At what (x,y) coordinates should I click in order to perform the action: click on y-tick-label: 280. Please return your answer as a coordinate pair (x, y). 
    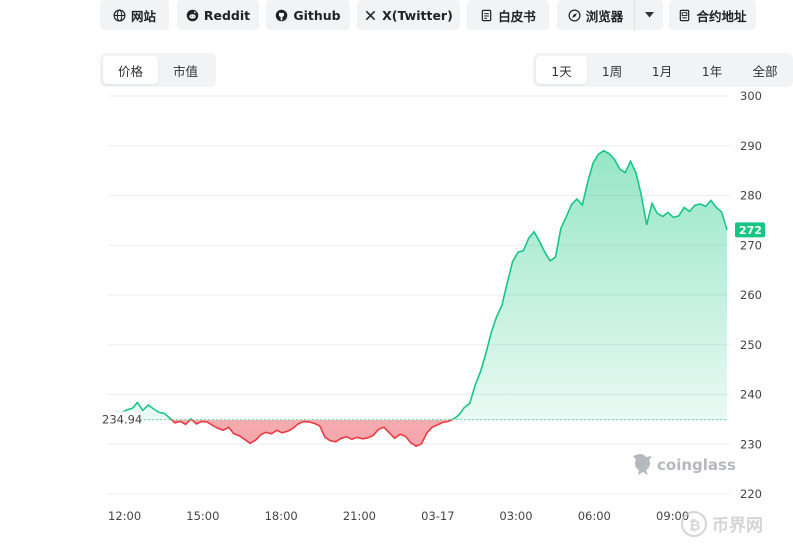
    Looking at the image, I should click on (751, 196).